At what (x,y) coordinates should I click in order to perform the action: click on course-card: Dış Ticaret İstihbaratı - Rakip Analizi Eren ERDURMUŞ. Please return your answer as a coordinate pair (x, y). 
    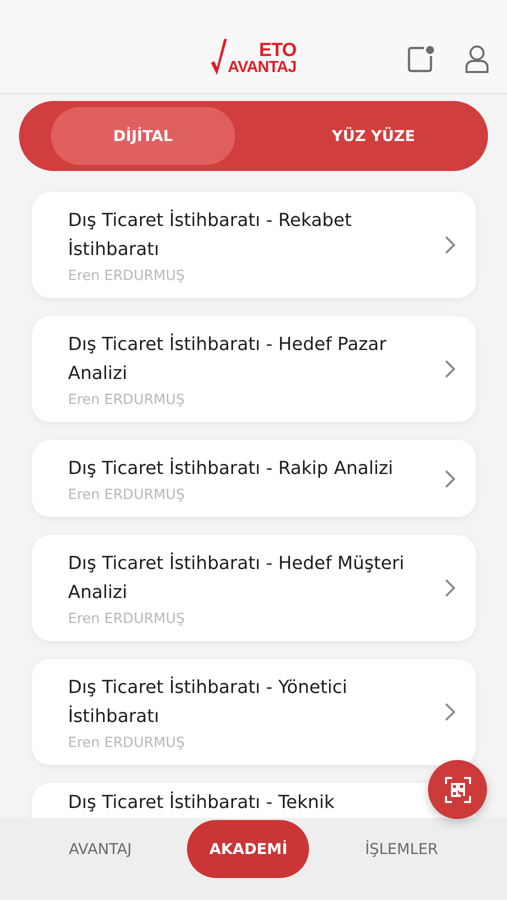
    Looking at the image, I should click on (254, 478).